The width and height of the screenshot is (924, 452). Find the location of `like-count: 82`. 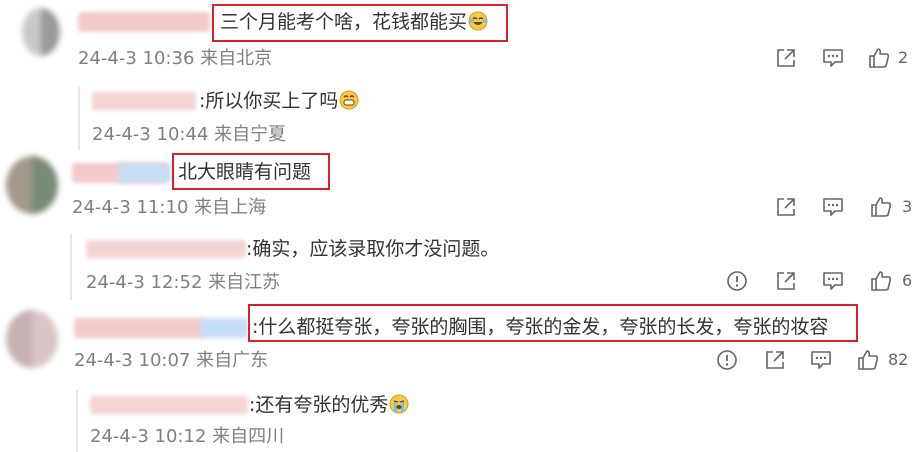

like-count: 82 is located at coordinates (898, 359).